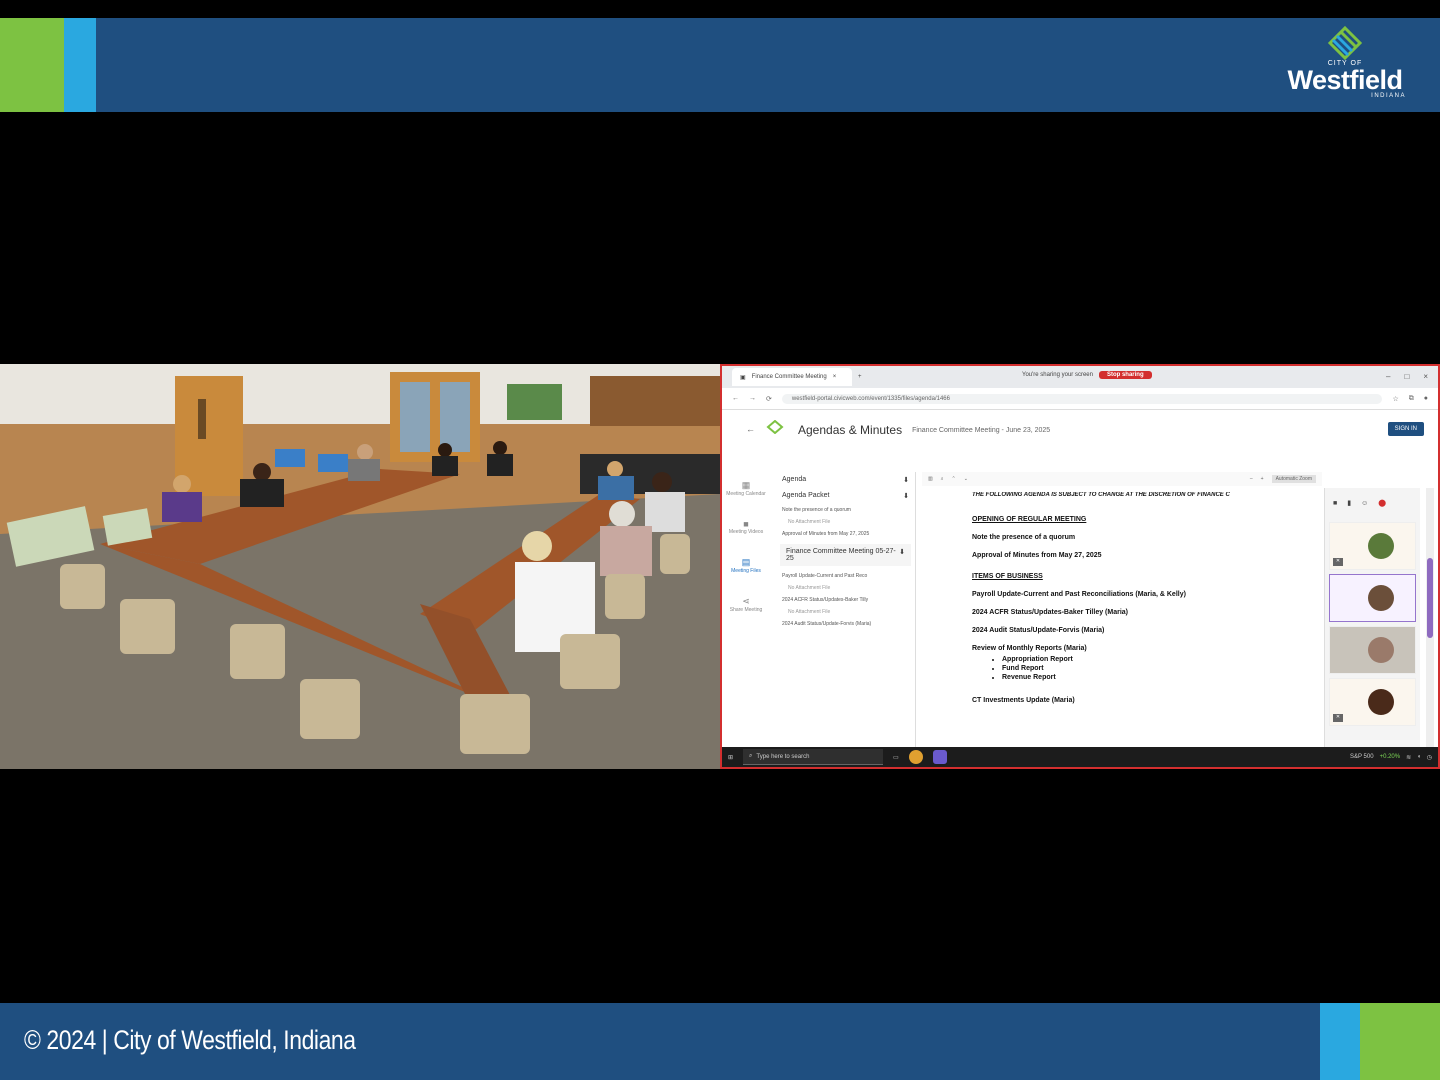  I want to click on files-icon: ▤, so click(746, 562).